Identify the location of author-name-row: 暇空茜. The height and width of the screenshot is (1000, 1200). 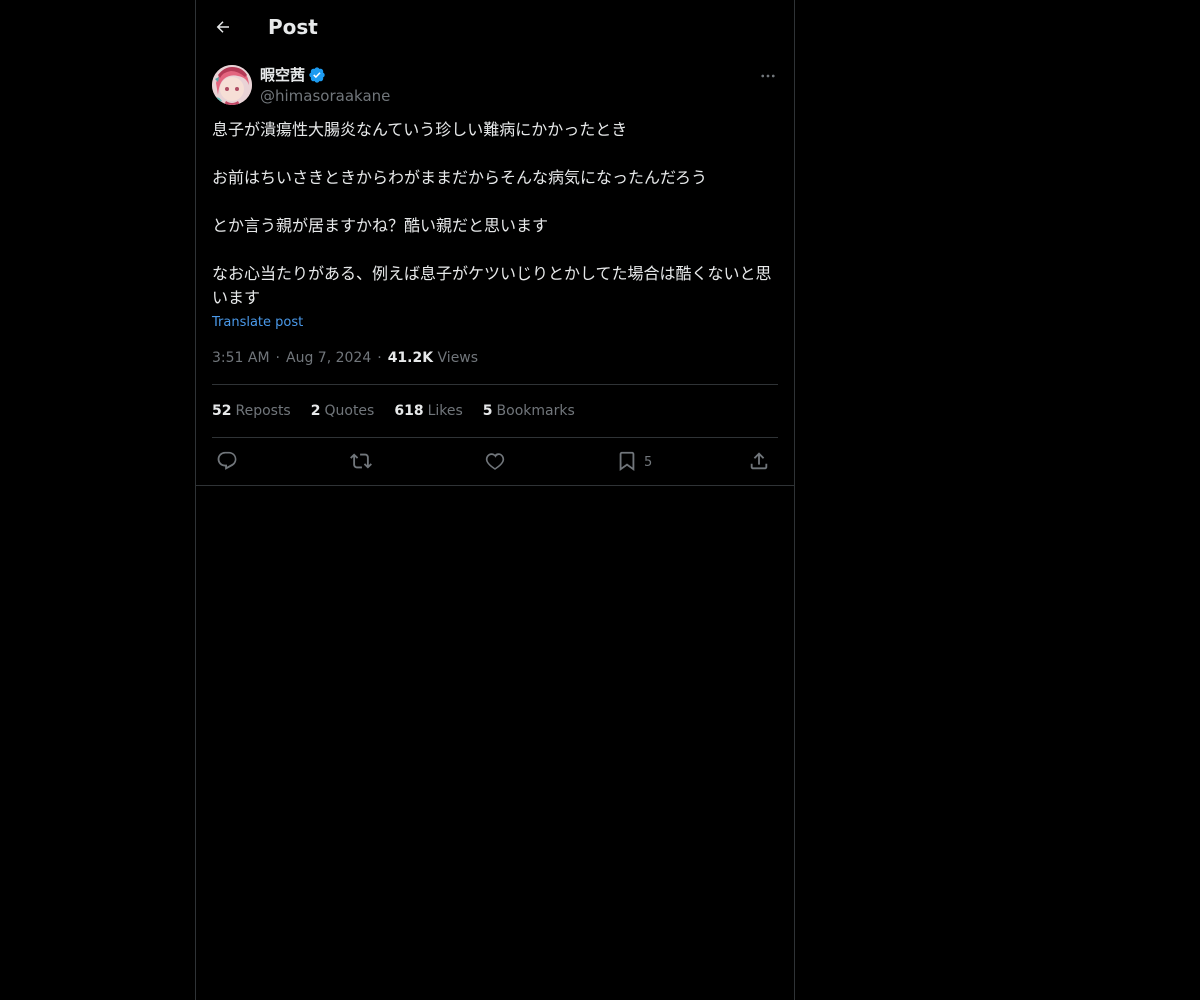
(293, 75).